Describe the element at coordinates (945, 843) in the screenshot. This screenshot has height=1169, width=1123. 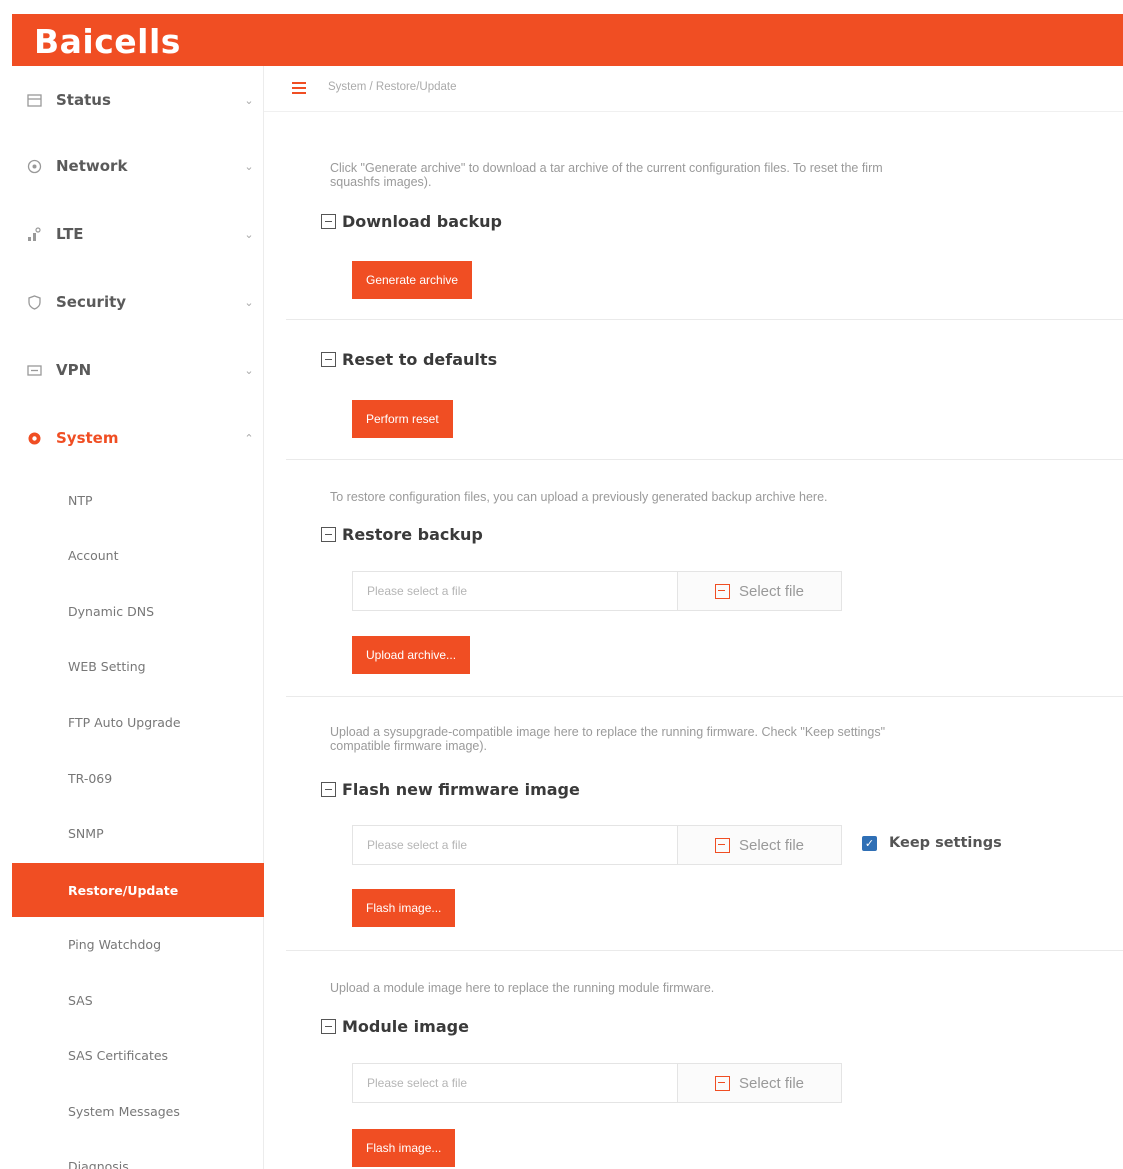
I see `keep-settings-label: Keep settings` at that location.